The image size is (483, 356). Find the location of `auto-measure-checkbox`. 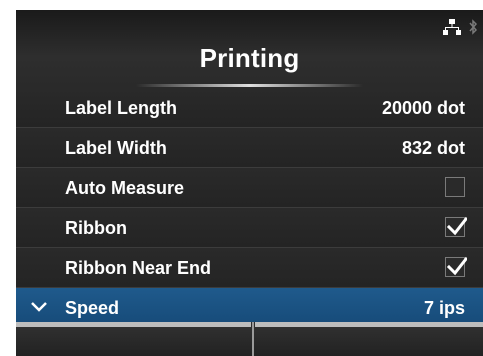

auto-measure-checkbox is located at coordinates (455, 187).